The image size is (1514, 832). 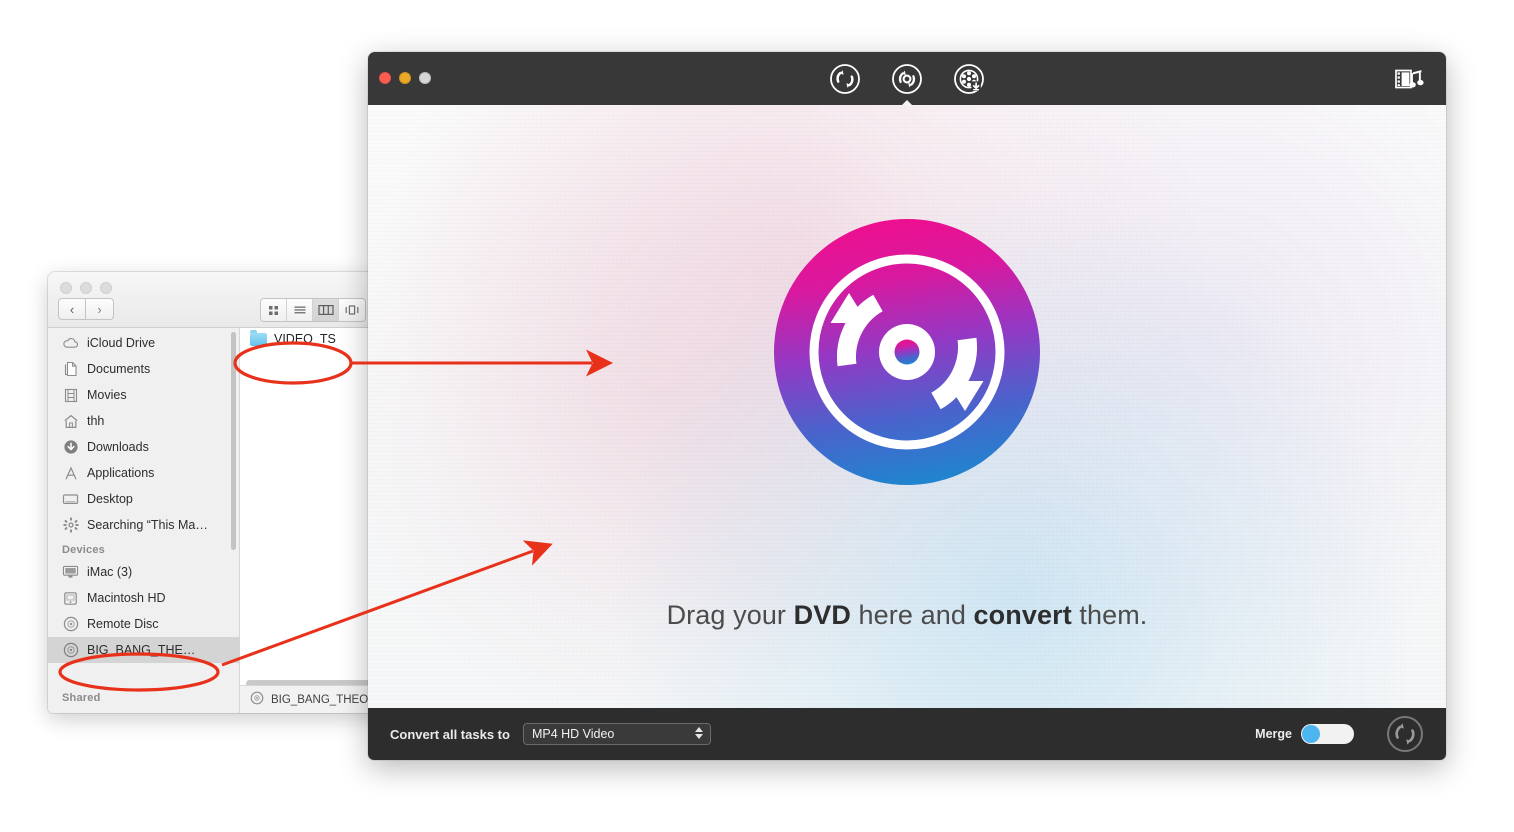 I want to click on sidebar-item-icloud-drive: iCloud Drive, so click(x=143, y=343).